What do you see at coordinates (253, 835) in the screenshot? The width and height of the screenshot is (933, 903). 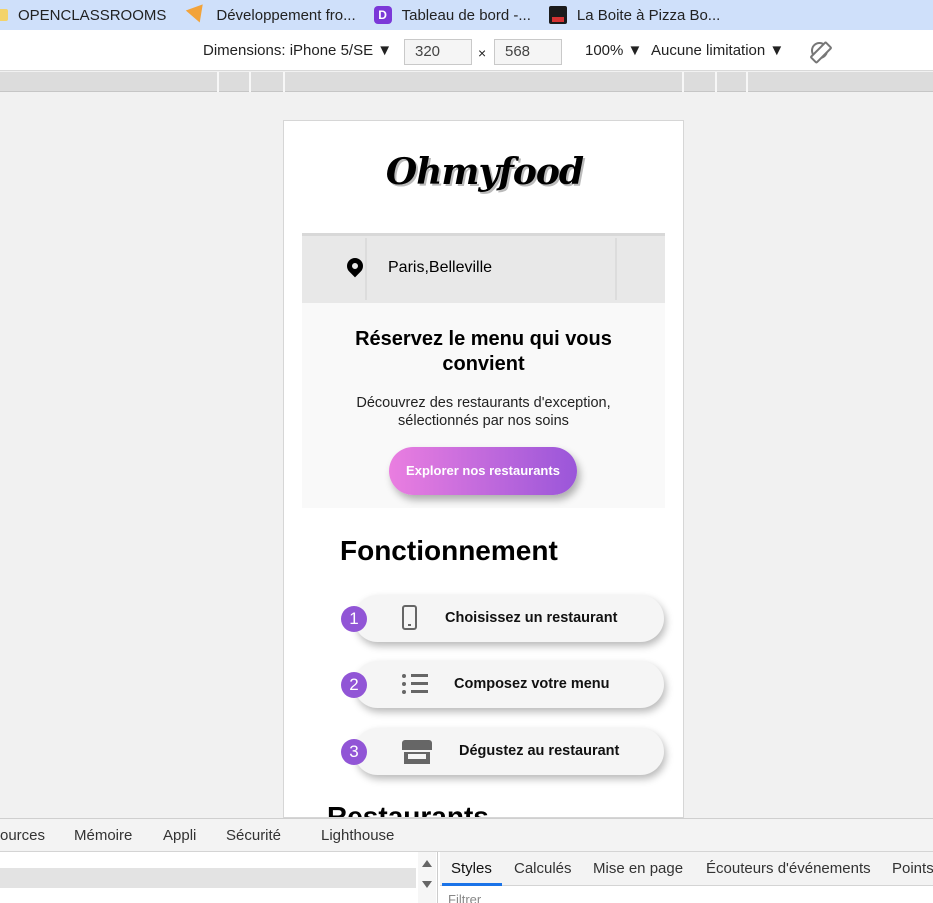 I see `tab-securite: Sécurité` at bounding box center [253, 835].